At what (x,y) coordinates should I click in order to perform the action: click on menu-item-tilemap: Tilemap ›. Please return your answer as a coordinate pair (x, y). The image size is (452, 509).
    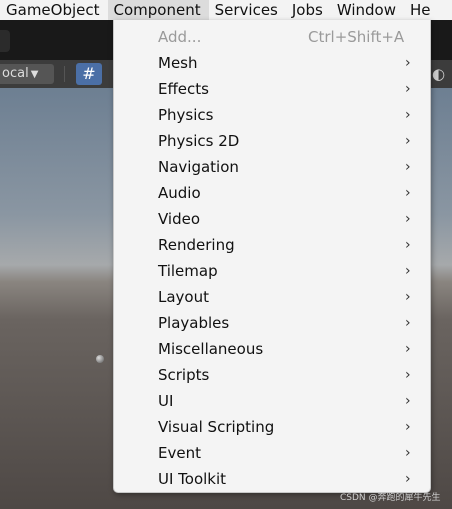
    Looking at the image, I should click on (272, 271).